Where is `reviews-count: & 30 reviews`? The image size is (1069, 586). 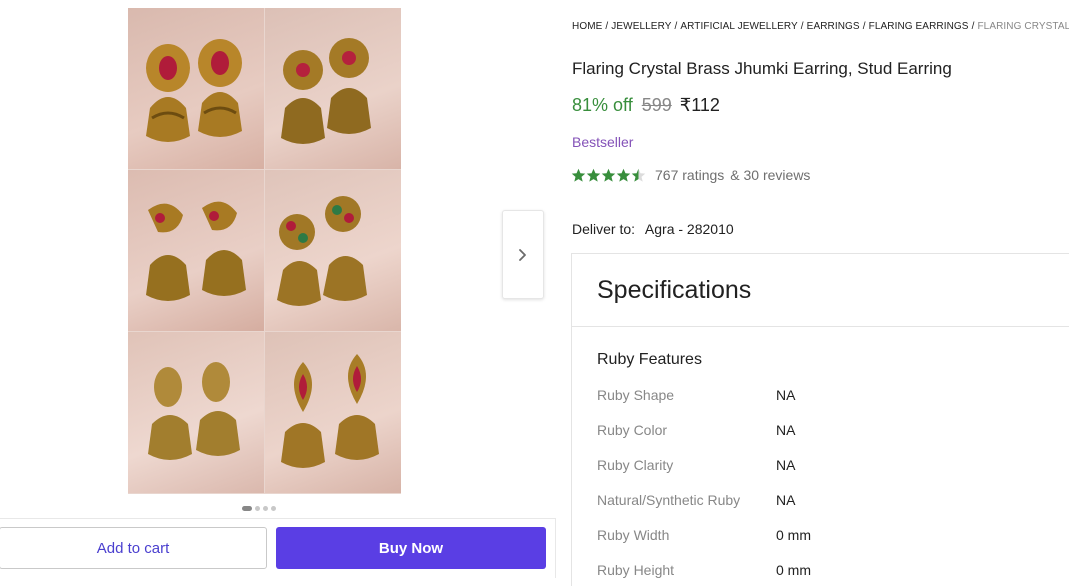
reviews-count: & 30 reviews is located at coordinates (770, 175).